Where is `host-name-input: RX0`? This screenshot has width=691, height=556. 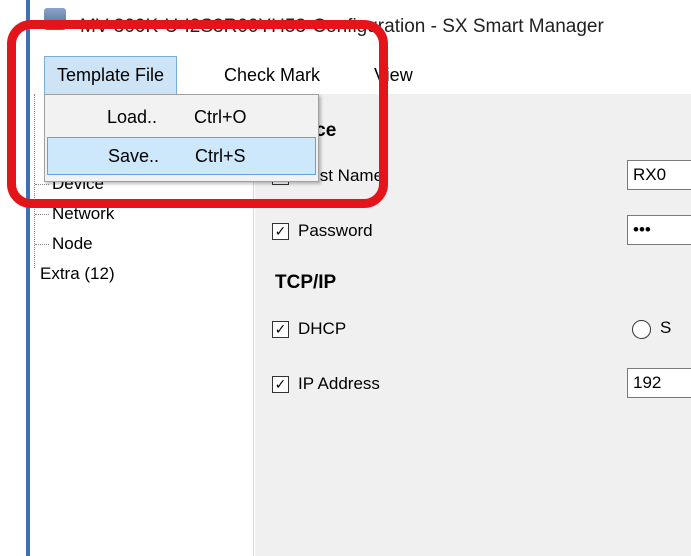
host-name-input: RX0 is located at coordinates (659, 175).